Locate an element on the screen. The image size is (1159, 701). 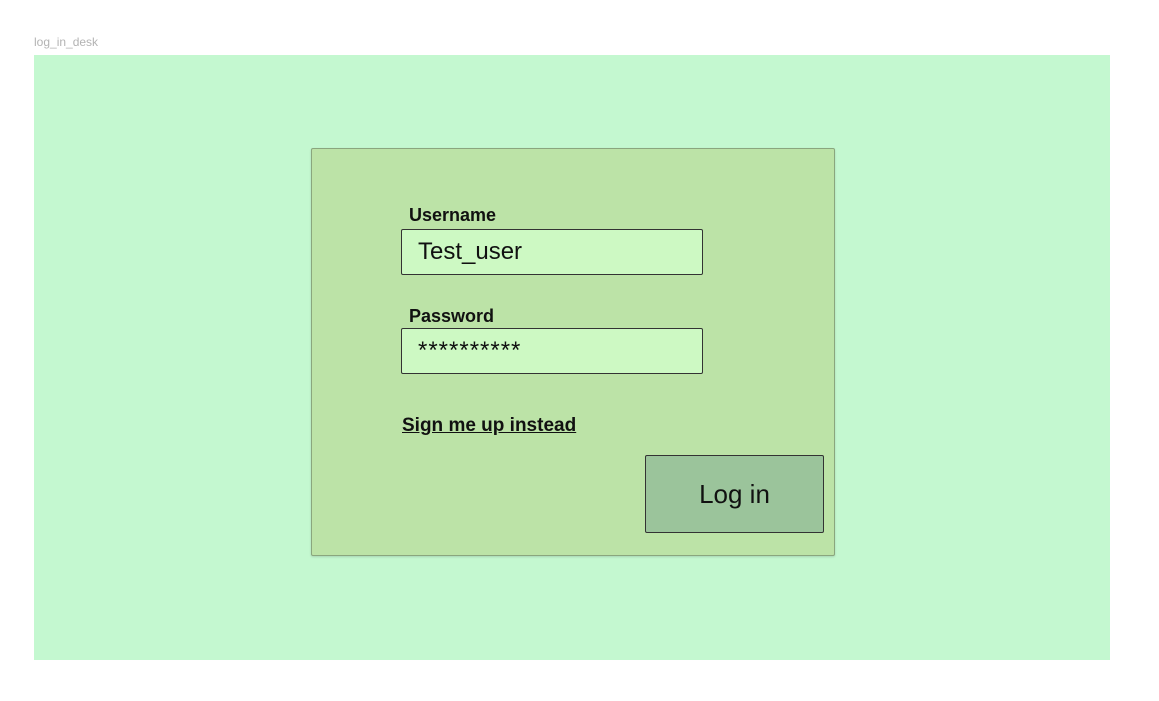
login-button: Log in is located at coordinates (734, 494).